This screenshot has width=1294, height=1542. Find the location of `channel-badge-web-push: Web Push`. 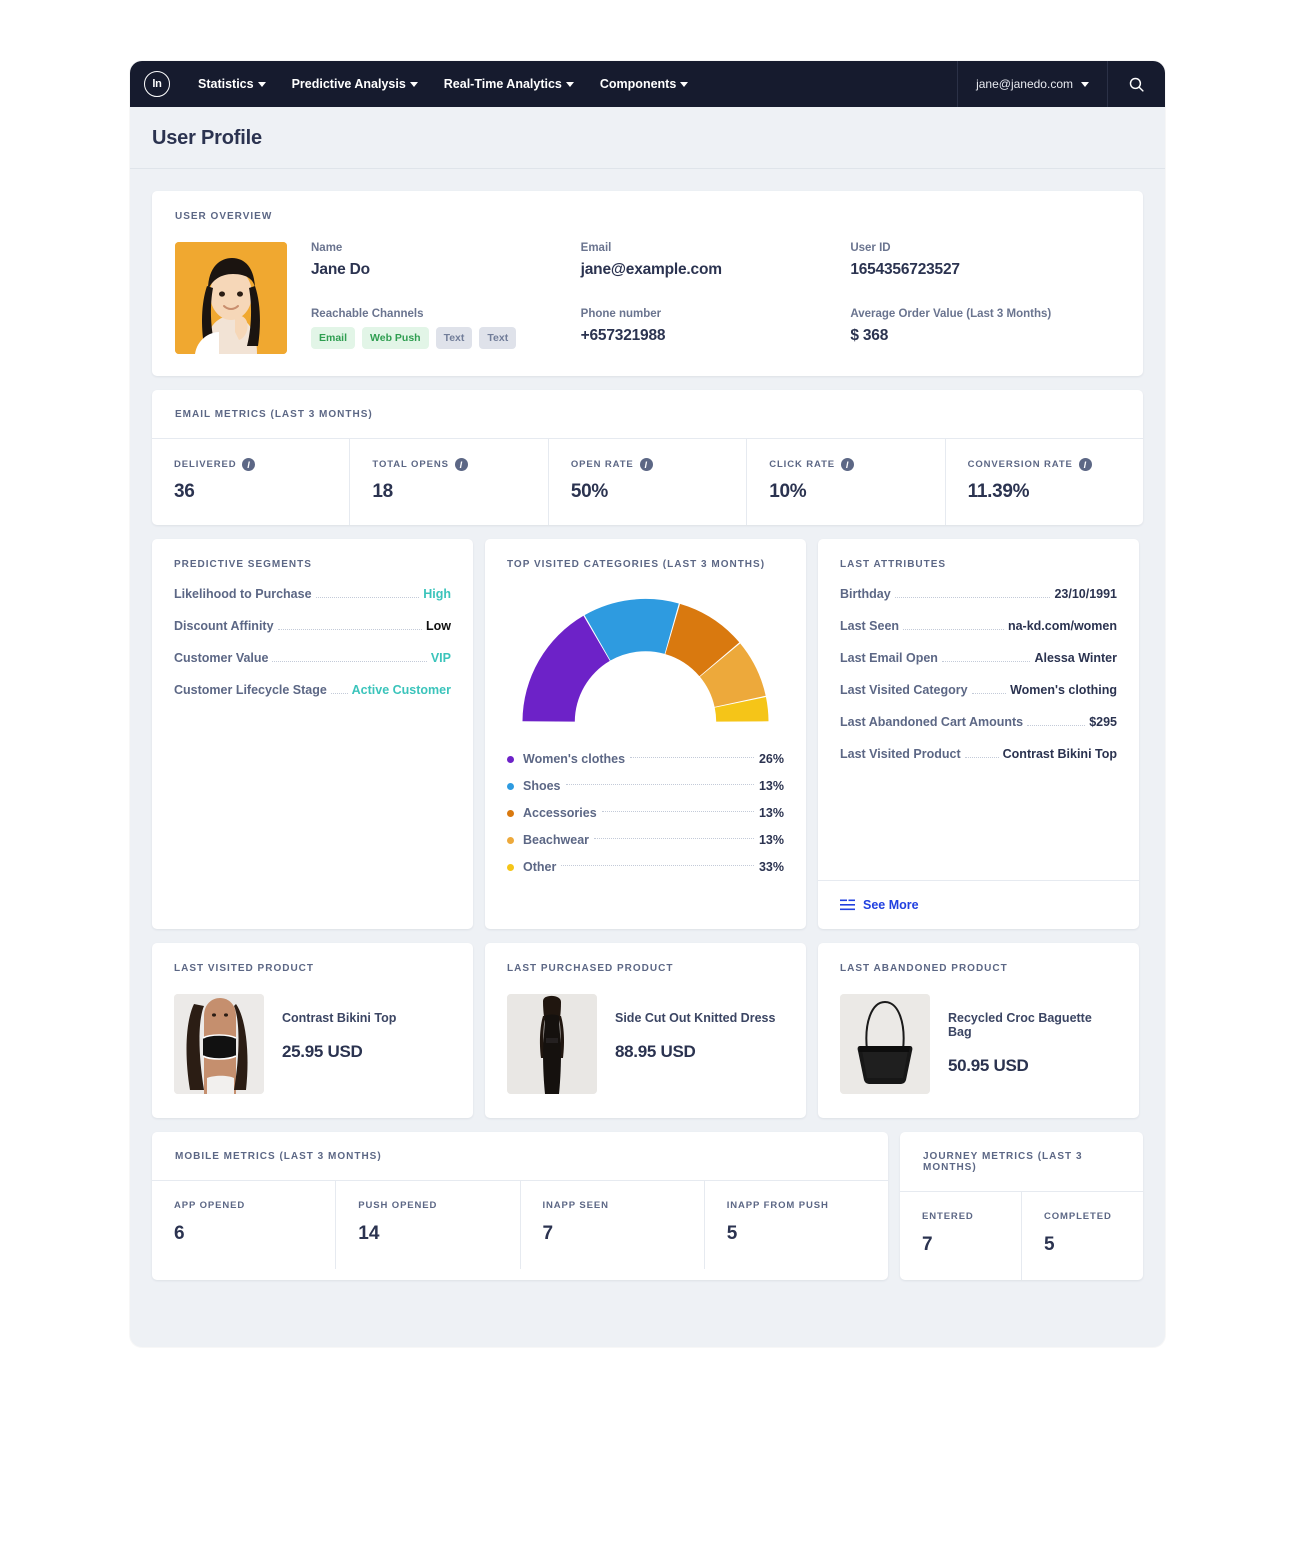

channel-badge-web-push: Web Push is located at coordinates (395, 338).